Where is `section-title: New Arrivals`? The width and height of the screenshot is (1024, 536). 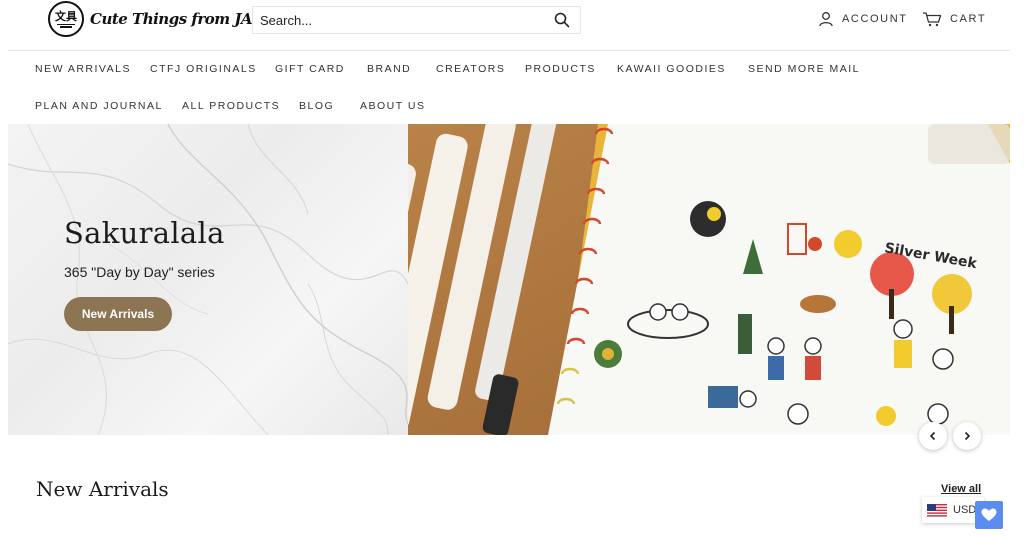 section-title: New Arrivals is located at coordinates (102, 489).